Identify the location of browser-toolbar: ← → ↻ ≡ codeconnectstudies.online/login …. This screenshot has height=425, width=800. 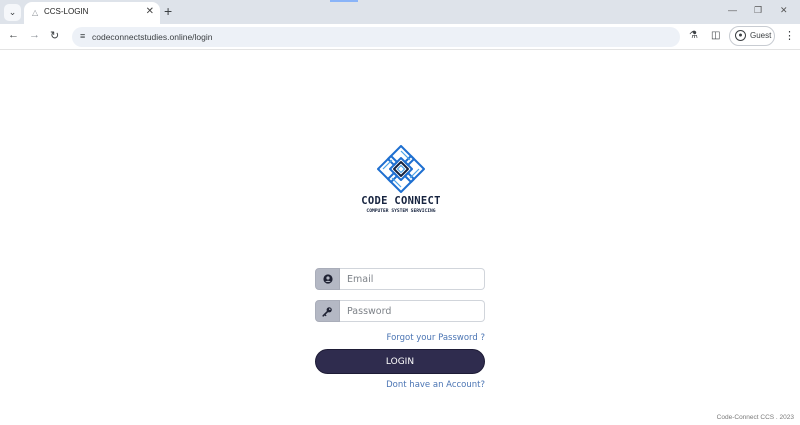
(400, 37).